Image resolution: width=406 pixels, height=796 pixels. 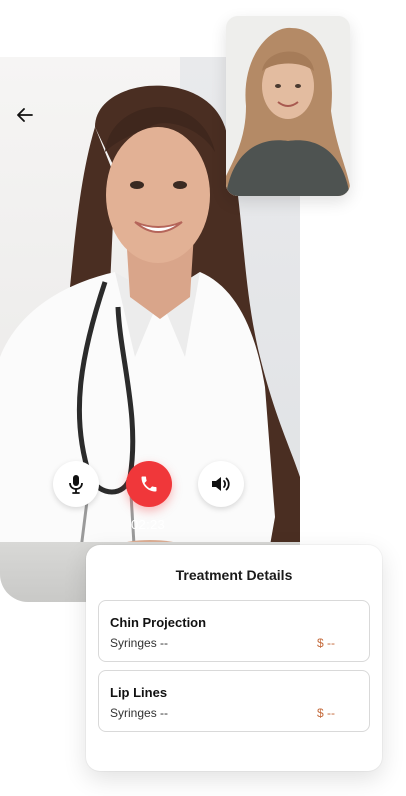 I want to click on microphone-icon, so click(x=76, y=484).